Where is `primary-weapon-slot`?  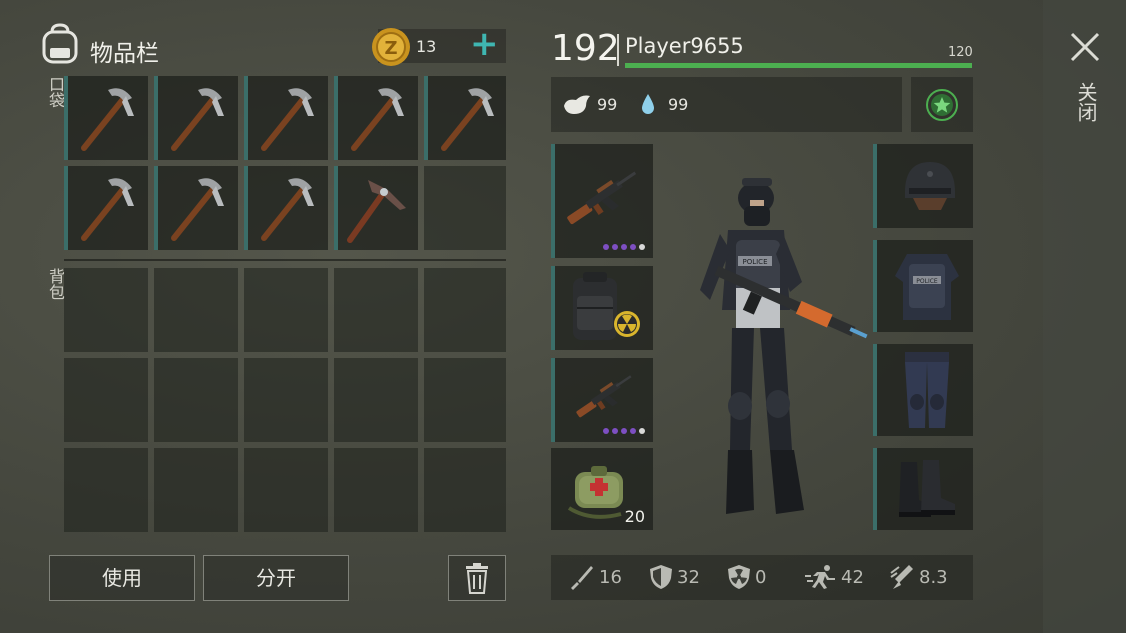 primary-weapon-slot is located at coordinates (602, 201).